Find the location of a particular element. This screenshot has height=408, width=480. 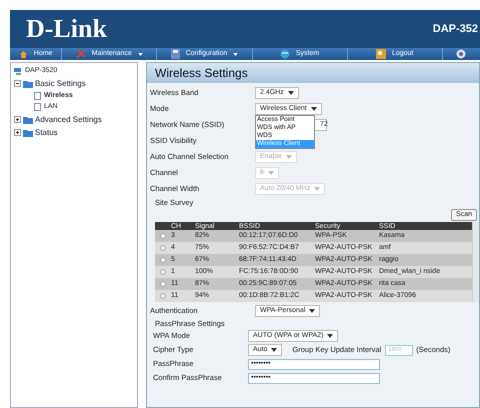

panel-title: Wireless Settings is located at coordinates (201, 73).